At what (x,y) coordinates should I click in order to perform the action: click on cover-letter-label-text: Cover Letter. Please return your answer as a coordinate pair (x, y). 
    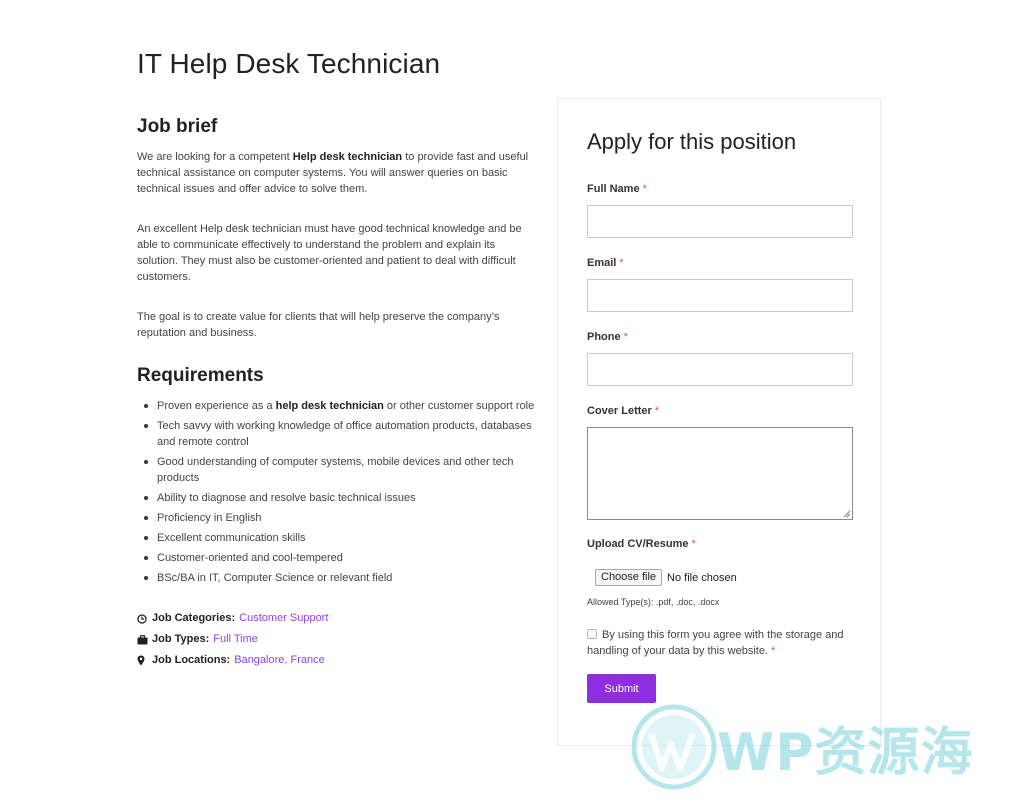
    Looking at the image, I should click on (619, 411).